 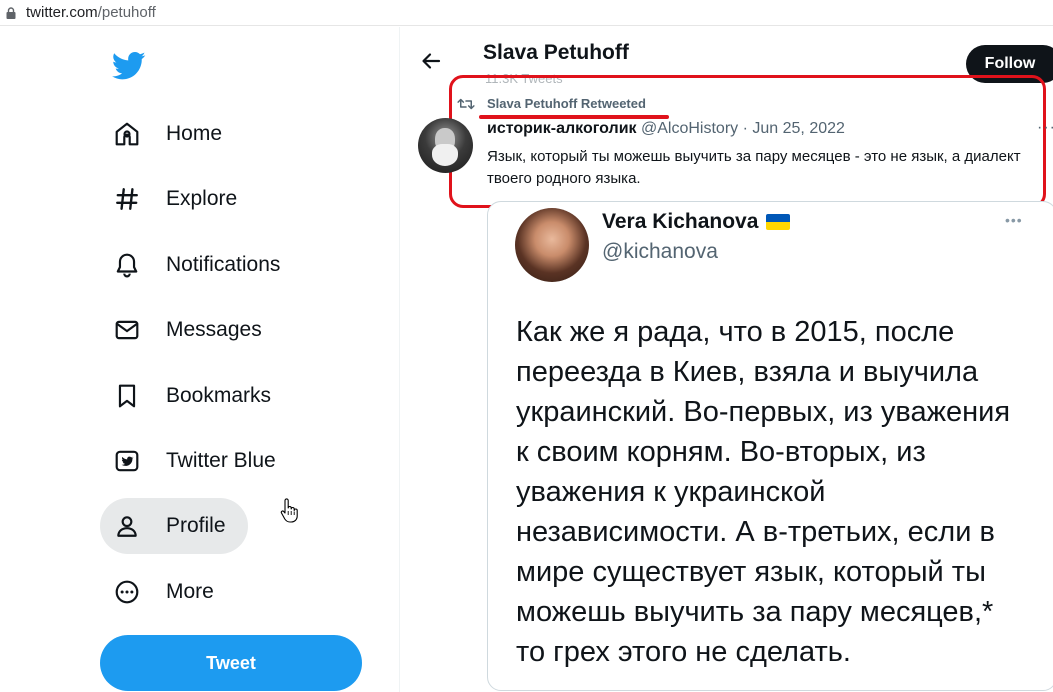 I want to click on home-icon, so click(x=127, y=134).